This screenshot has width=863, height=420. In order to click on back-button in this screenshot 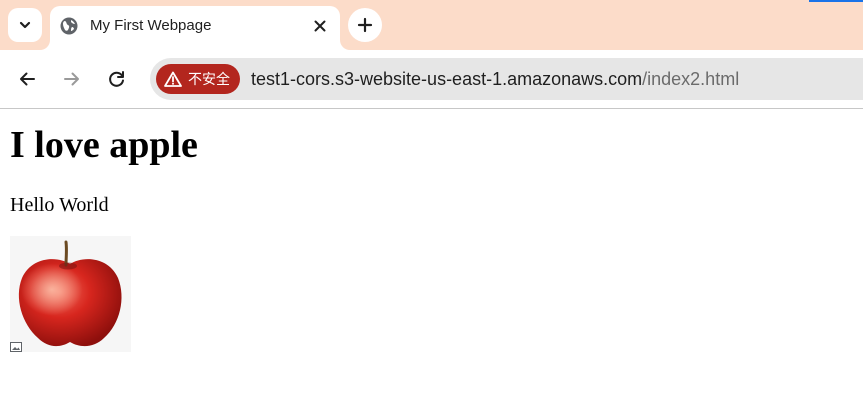, I will do `click(27, 79)`.